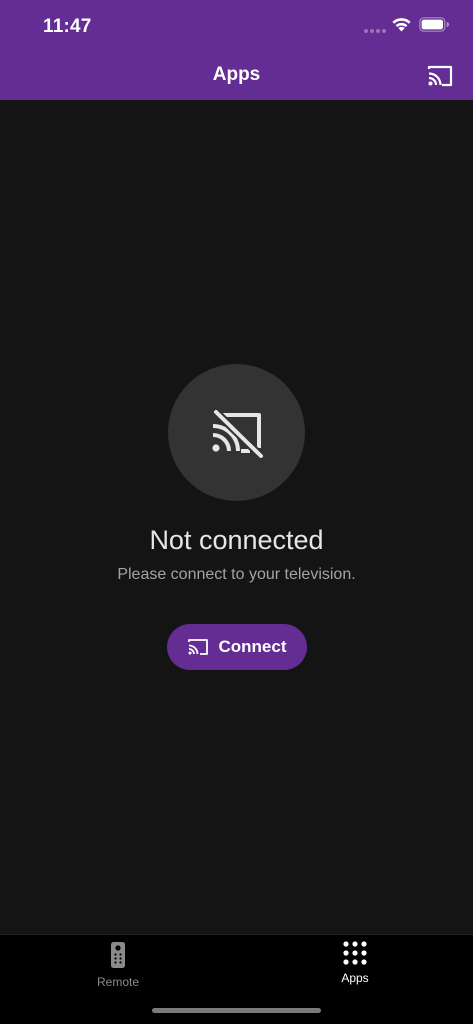  What do you see at coordinates (434, 24) in the screenshot?
I see `battery-icon` at bounding box center [434, 24].